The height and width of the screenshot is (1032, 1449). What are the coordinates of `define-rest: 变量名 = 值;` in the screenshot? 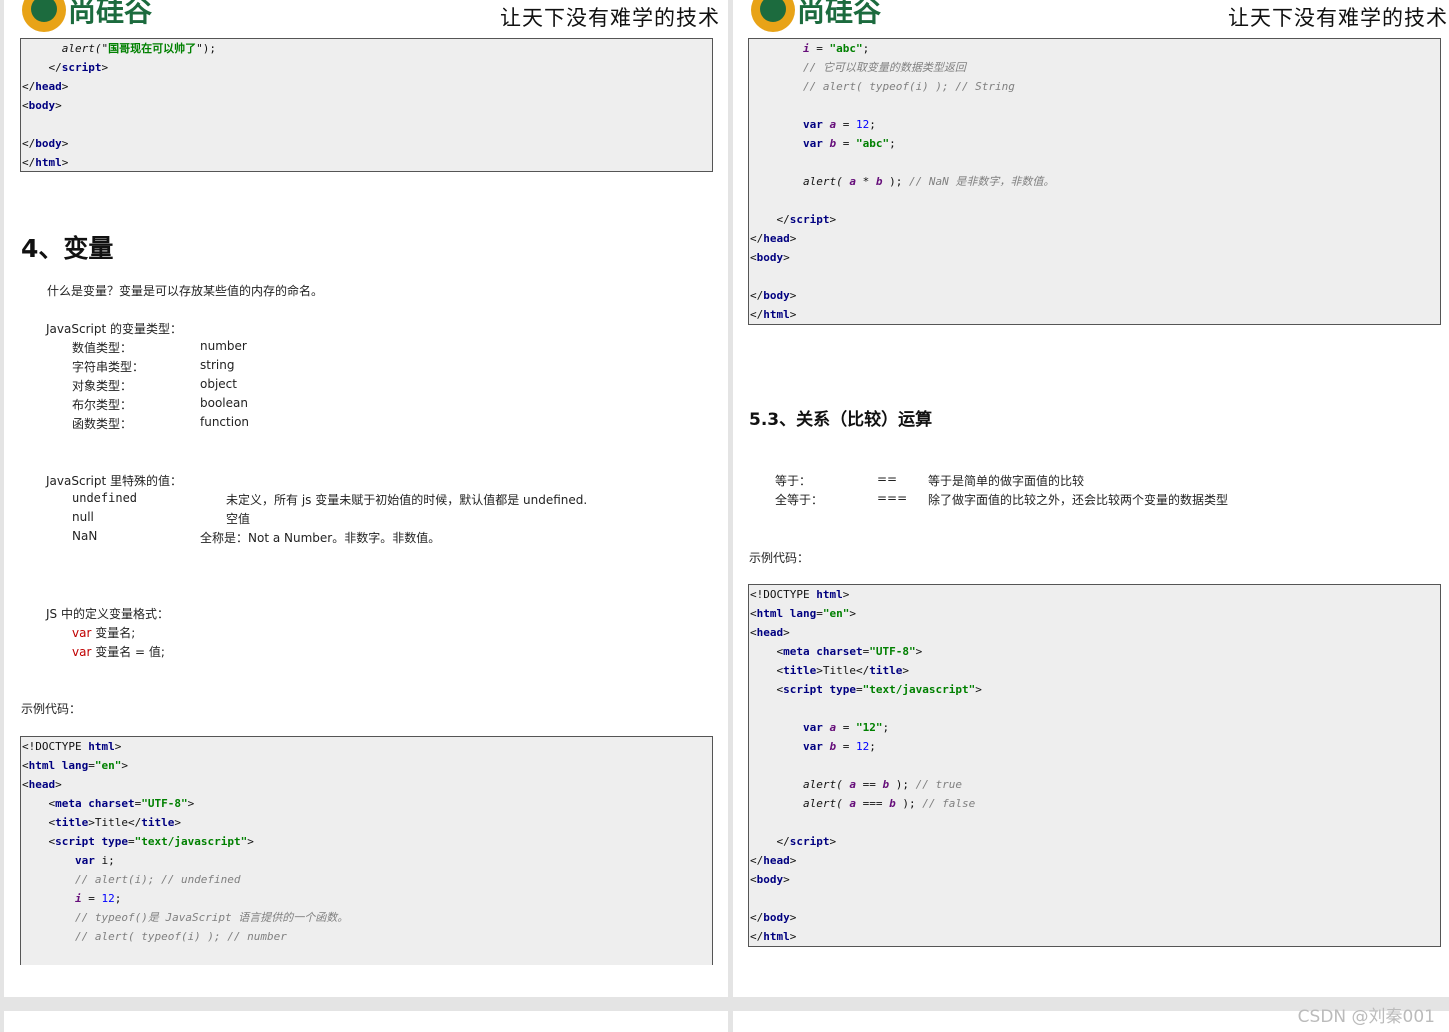 It's located at (128, 652).